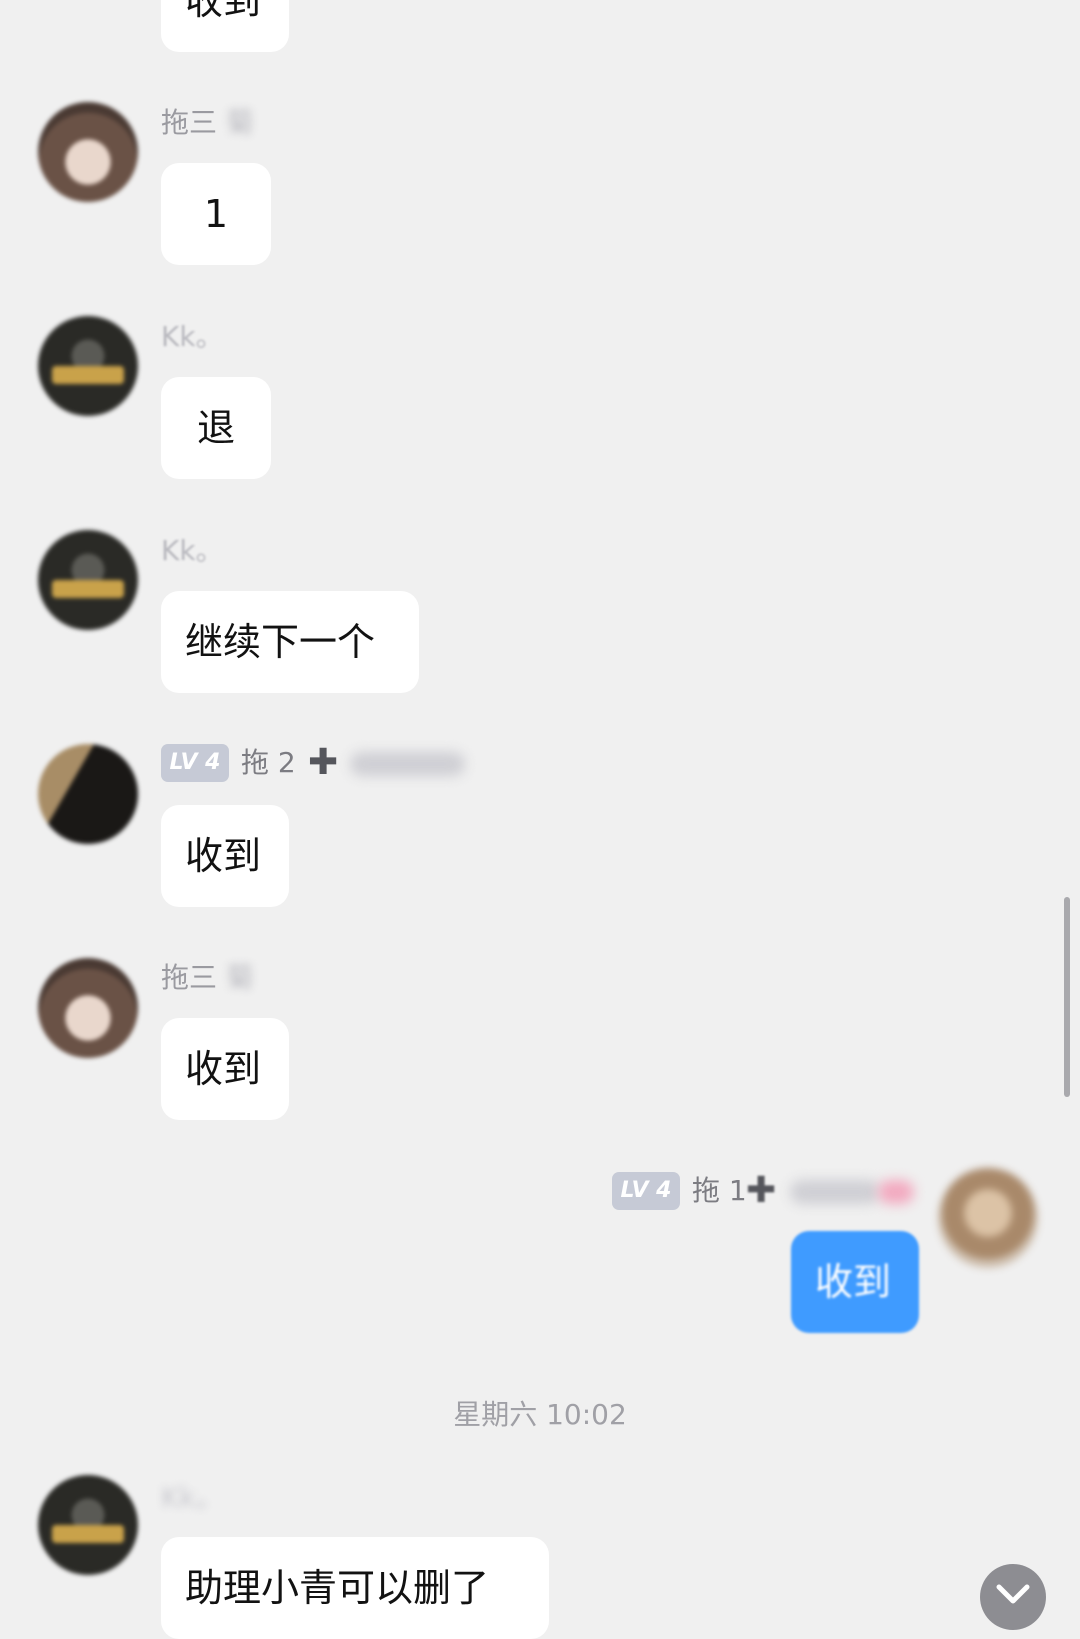 Image resolution: width=1080 pixels, height=1639 pixels. I want to click on sender-name: 拖 1, so click(719, 1190).